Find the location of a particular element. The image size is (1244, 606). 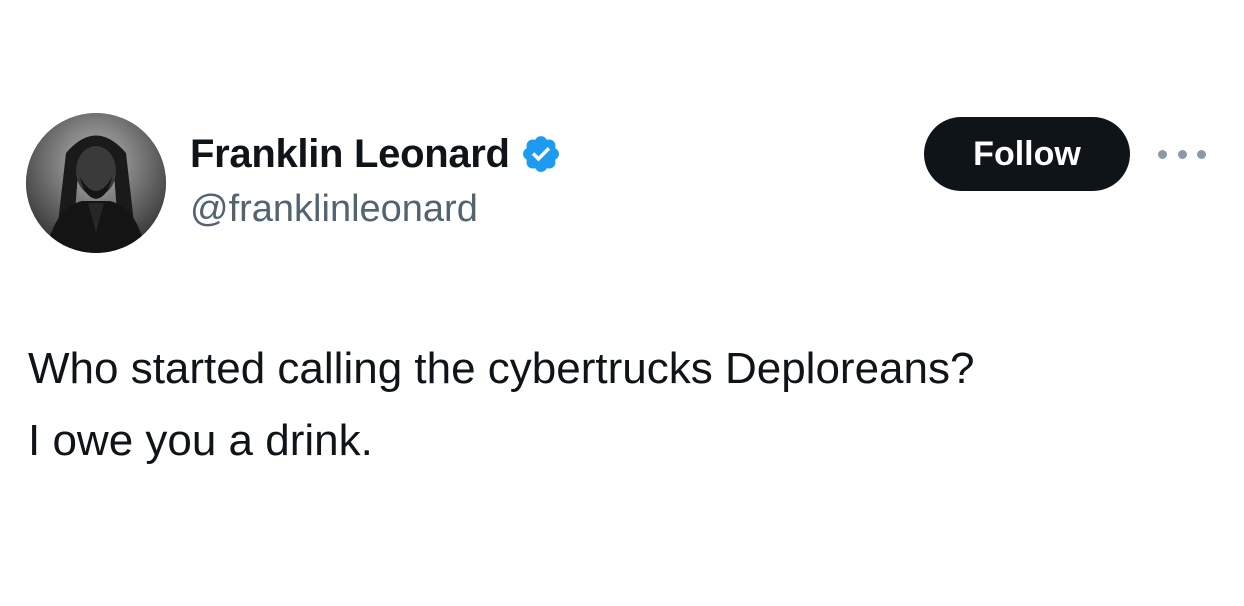

avatar-photo is located at coordinates (96, 183).